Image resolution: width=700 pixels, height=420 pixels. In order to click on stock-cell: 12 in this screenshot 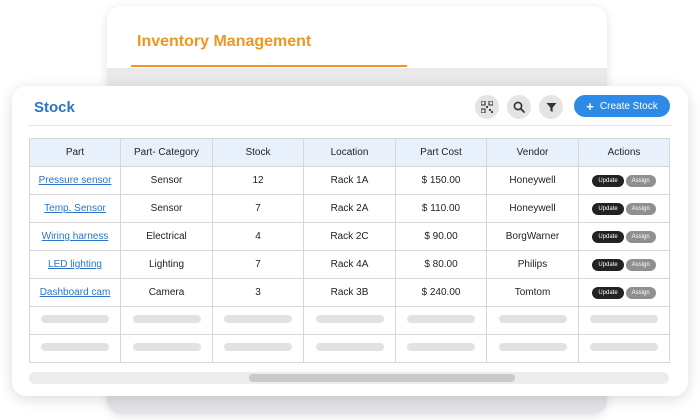, I will do `click(258, 180)`.